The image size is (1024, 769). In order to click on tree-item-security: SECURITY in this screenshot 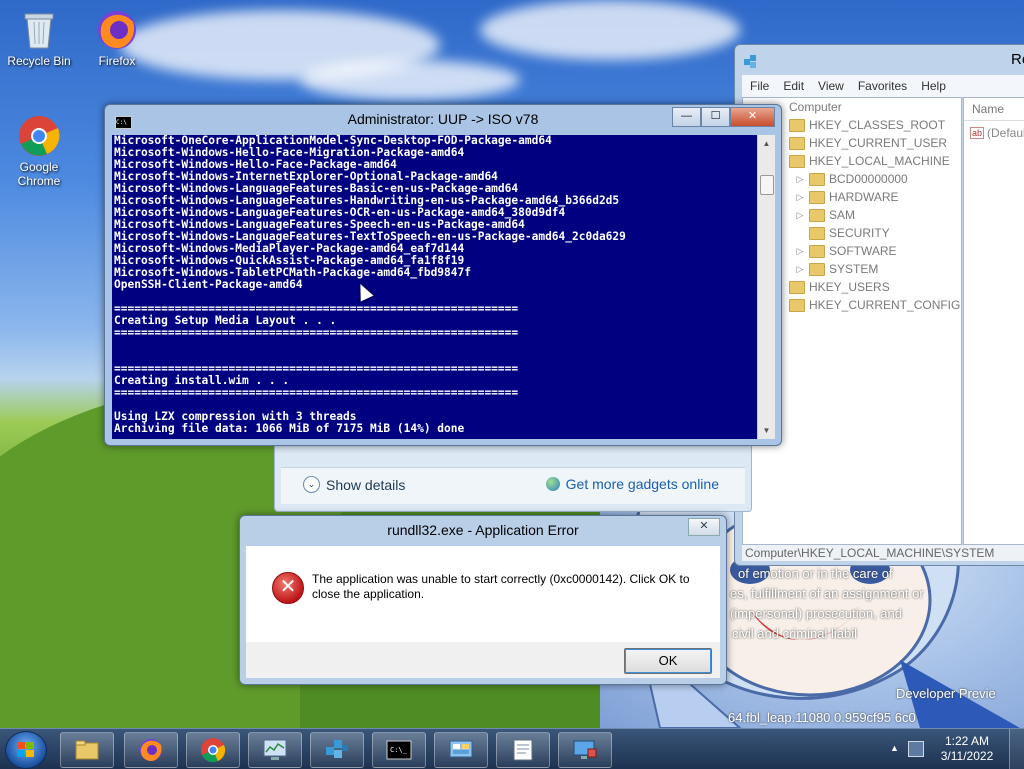, I will do `click(842, 233)`.